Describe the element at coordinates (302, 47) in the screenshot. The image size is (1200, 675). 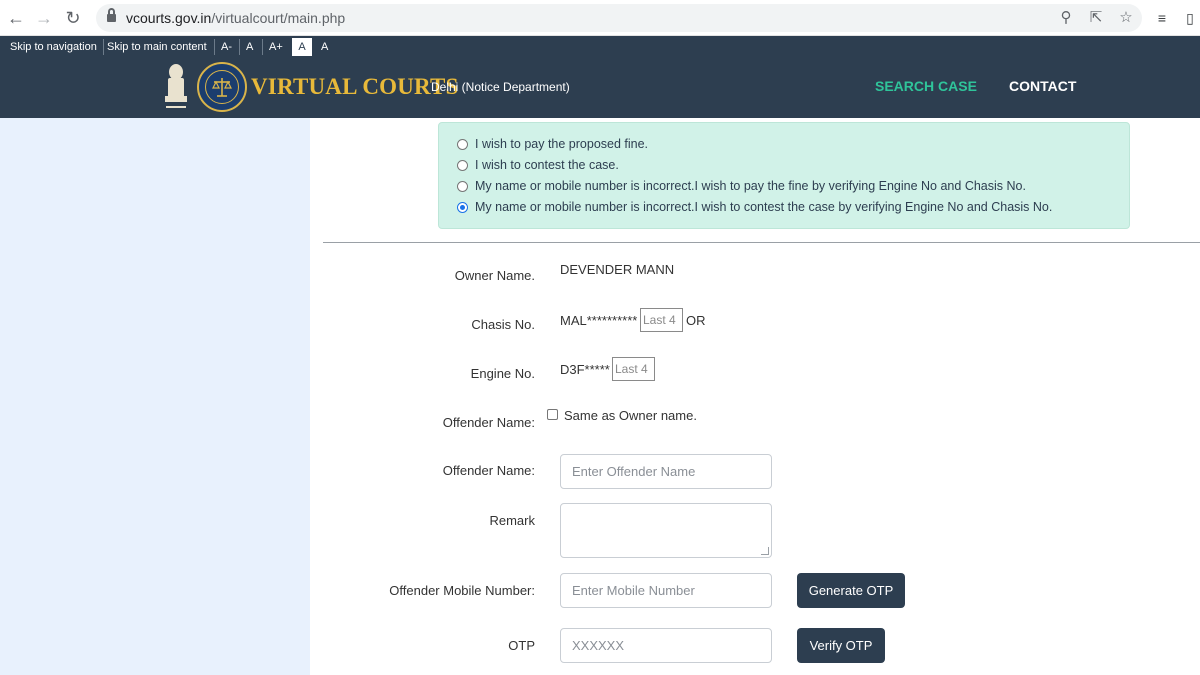
I see `light-theme-button: A` at that location.